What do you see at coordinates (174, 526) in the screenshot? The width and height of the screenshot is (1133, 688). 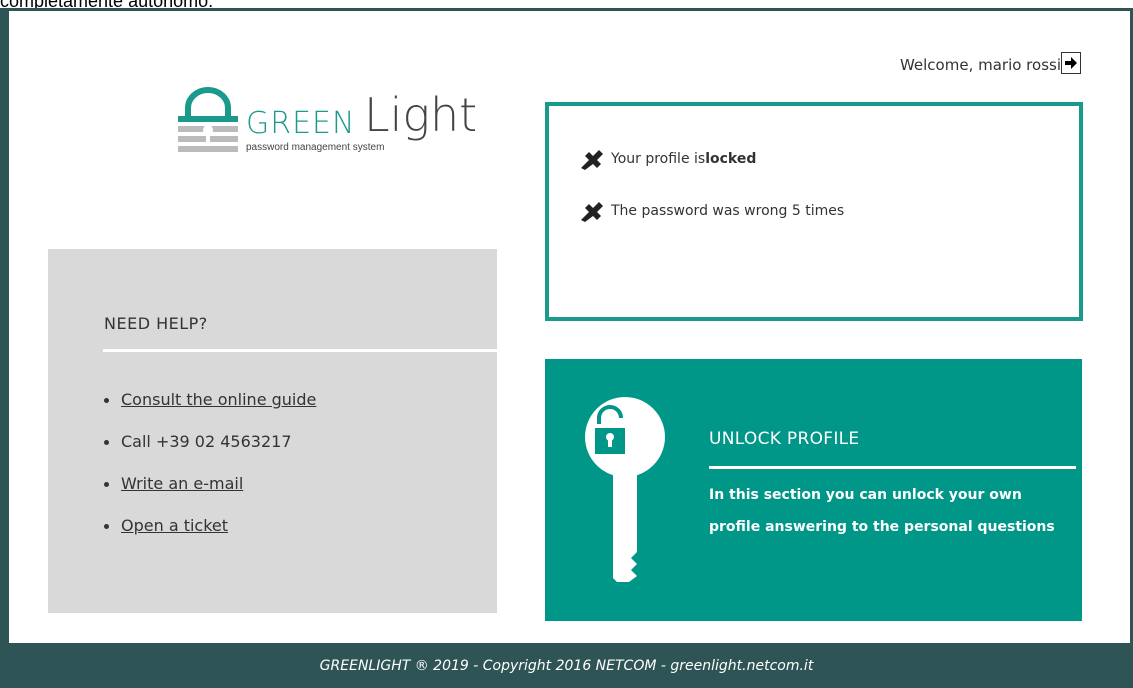 I see `open-ticket-link: Open a ticket` at bounding box center [174, 526].